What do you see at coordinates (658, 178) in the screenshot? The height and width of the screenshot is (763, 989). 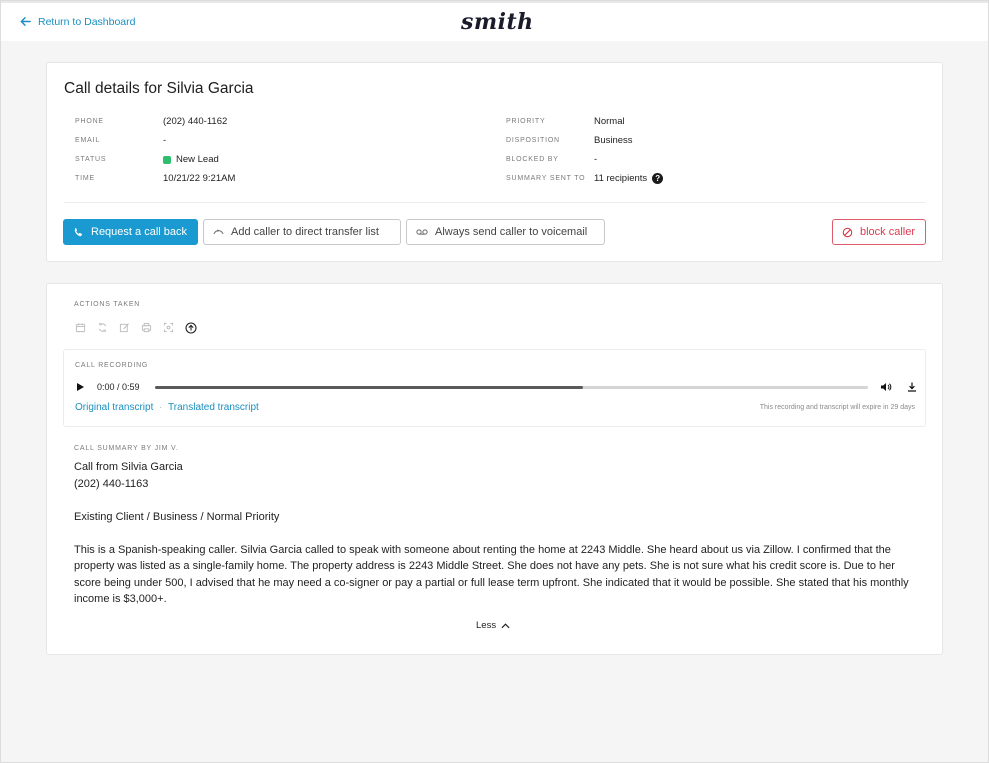 I see `help-icon: ?` at bounding box center [658, 178].